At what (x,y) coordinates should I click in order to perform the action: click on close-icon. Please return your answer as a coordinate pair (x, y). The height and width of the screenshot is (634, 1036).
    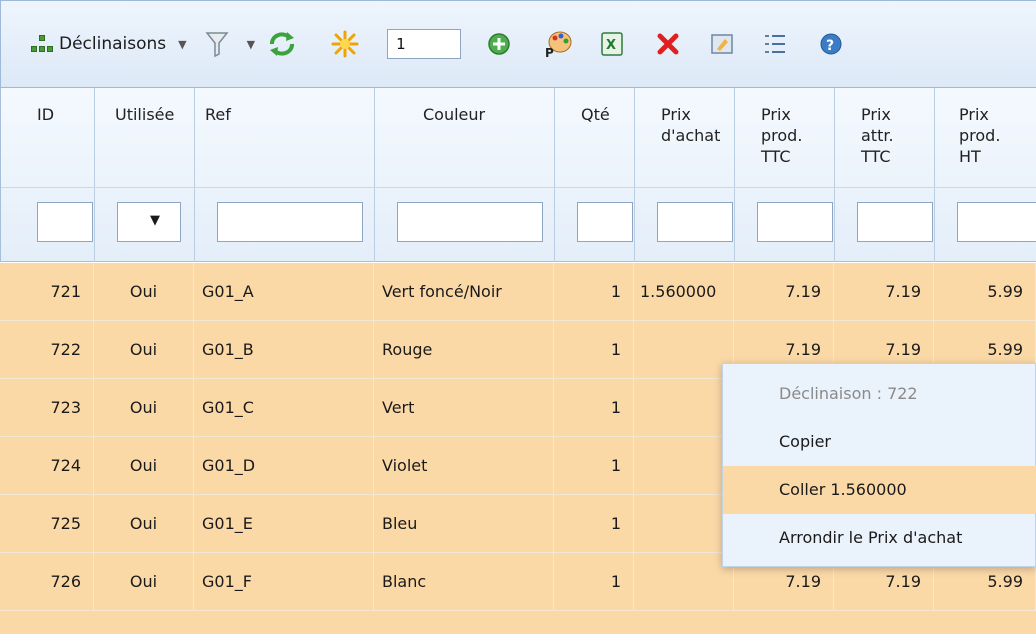
    Looking at the image, I should click on (668, 44).